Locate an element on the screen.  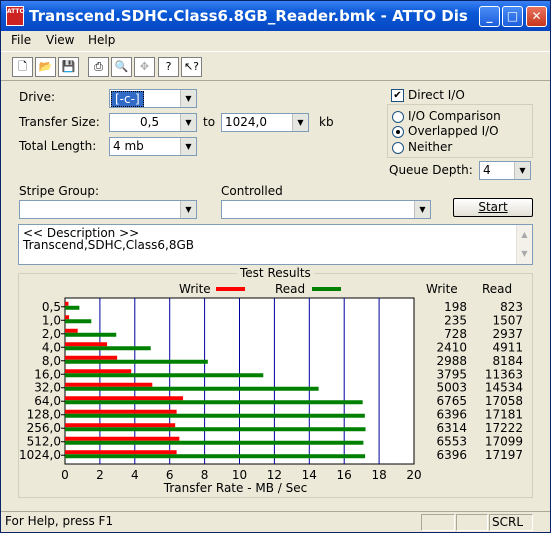
read-value: 8184 is located at coordinates (507, 361).